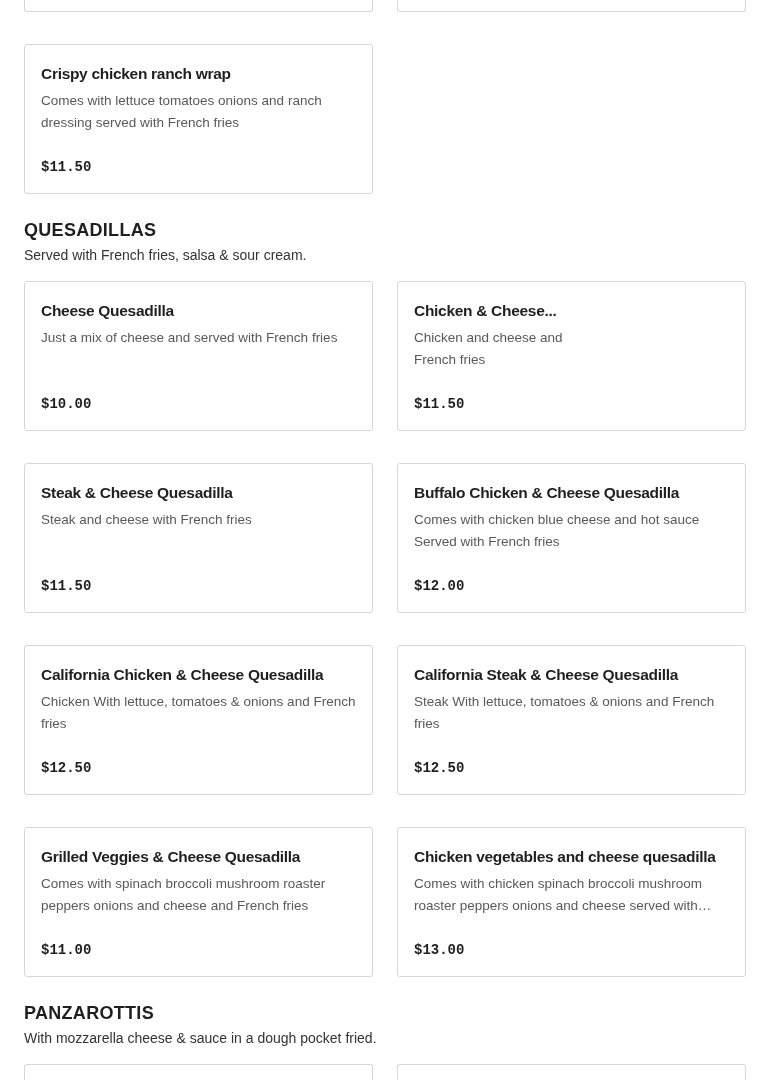  Describe the element at coordinates (571, 356) in the screenshot. I see `menu-item-card: Chicken & Cheese... Chicken and cheese and French fries $11.50` at that location.